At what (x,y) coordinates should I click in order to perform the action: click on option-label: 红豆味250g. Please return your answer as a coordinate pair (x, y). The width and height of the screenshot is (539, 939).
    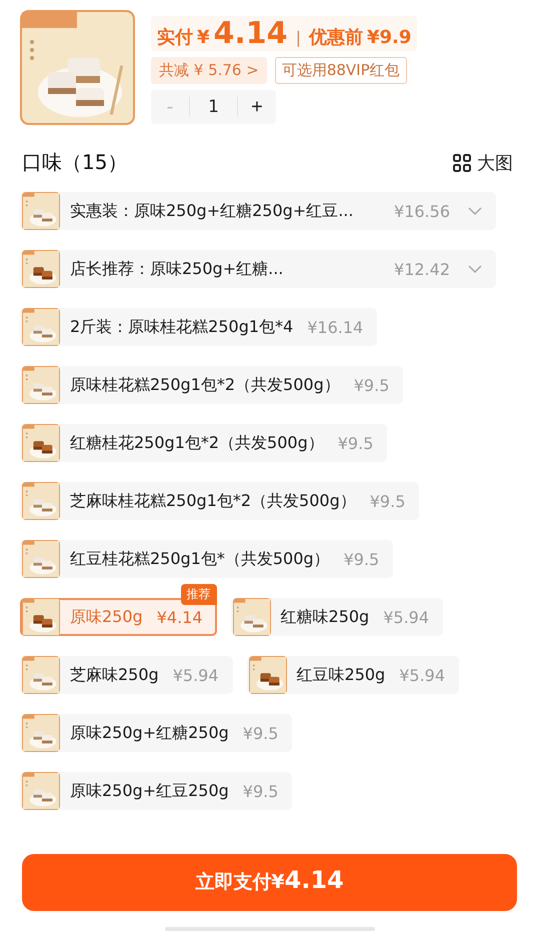
    Looking at the image, I should click on (341, 675).